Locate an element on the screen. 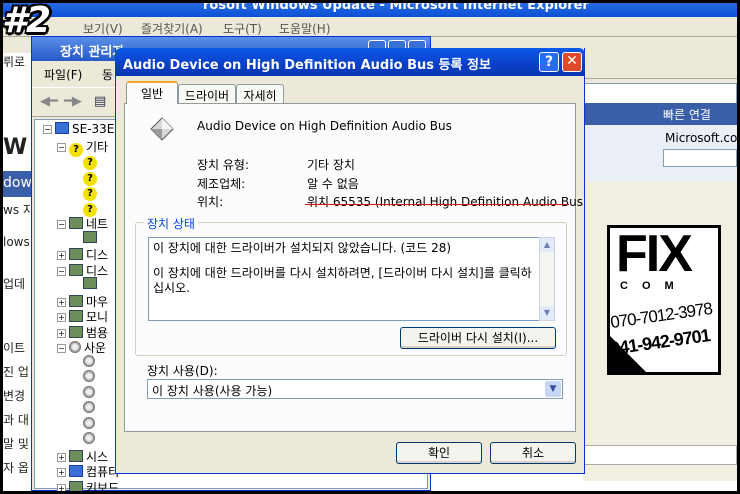  dialog-close-button: ✕ is located at coordinates (572, 62).